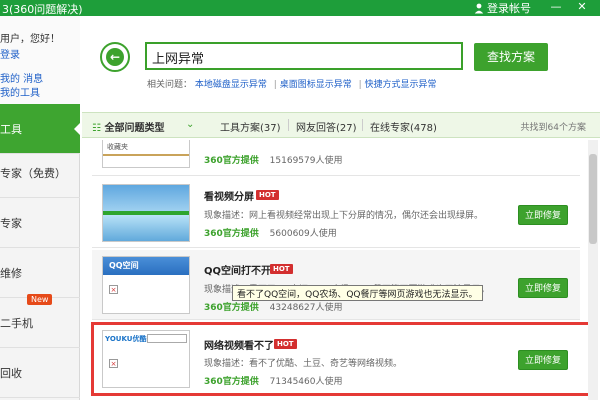  I want to click on result-description: 现象描述：网上看视频经常出现上下分屏的情况，偶尔还会出现绿屏。, so click(344, 216).